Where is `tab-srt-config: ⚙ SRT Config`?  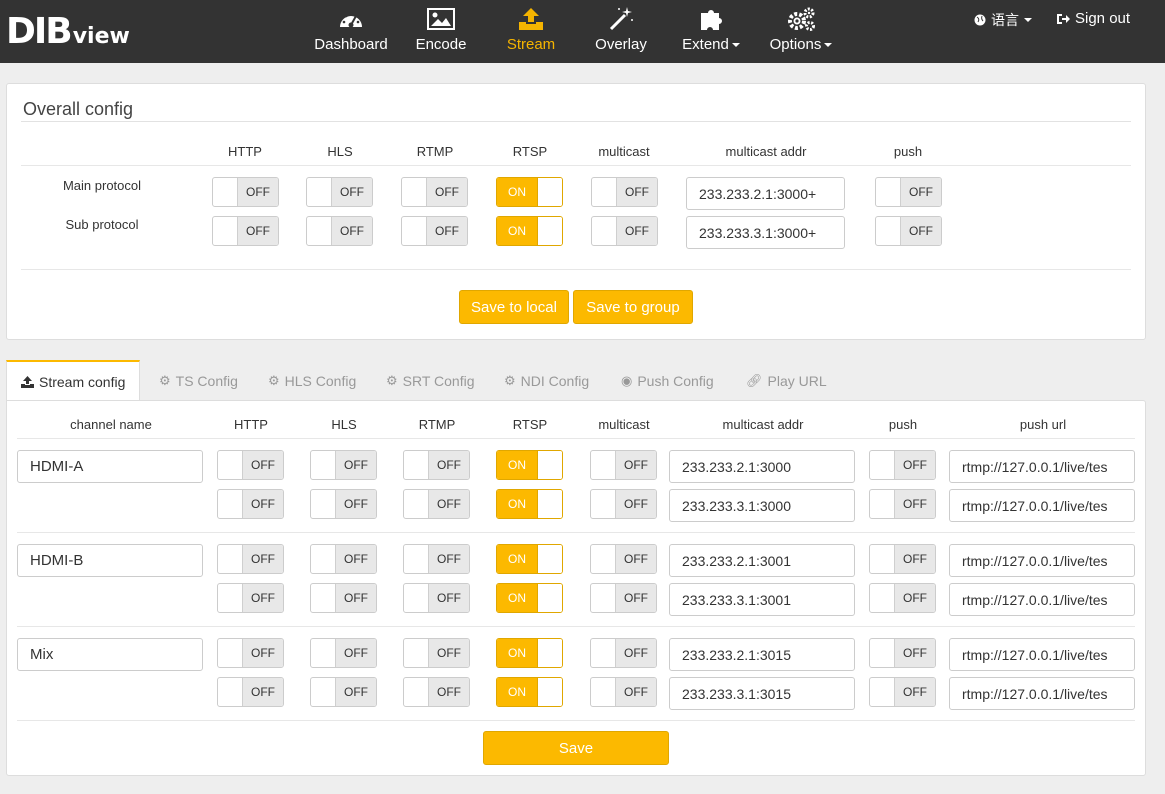 tab-srt-config: ⚙ SRT Config is located at coordinates (430, 380).